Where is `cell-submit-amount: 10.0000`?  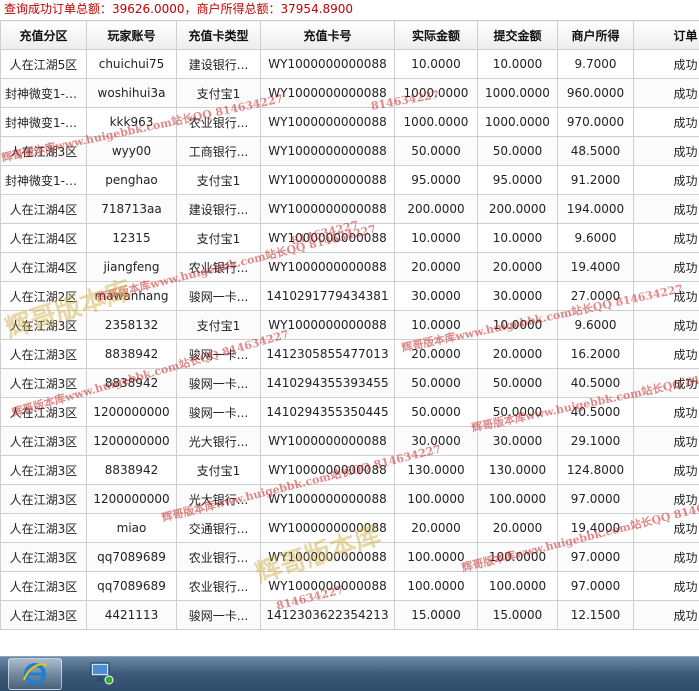
cell-submit-amount: 10.0000 is located at coordinates (518, 325).